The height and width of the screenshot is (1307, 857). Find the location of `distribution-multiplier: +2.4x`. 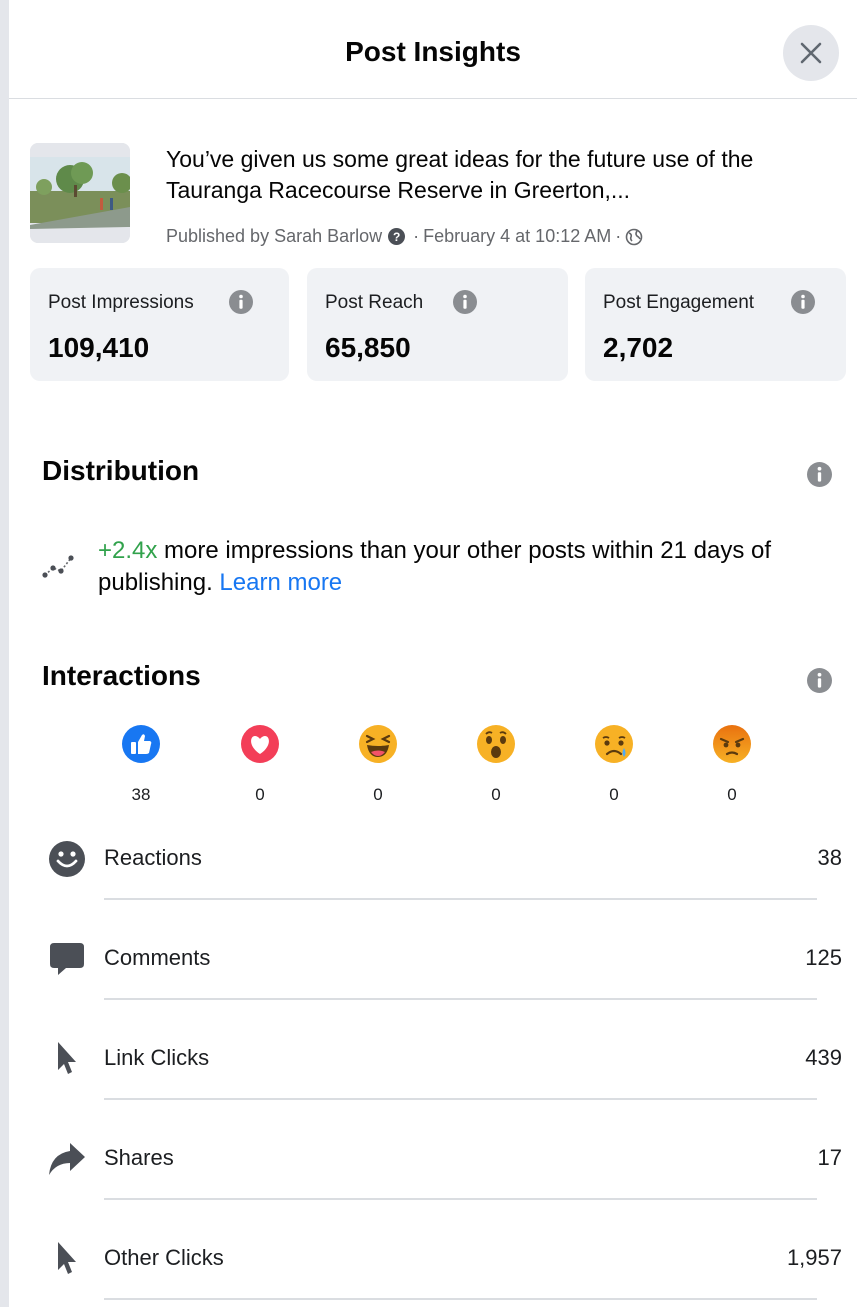

distribution-multiplier: +2.4x is located at coordinates (128, 550).